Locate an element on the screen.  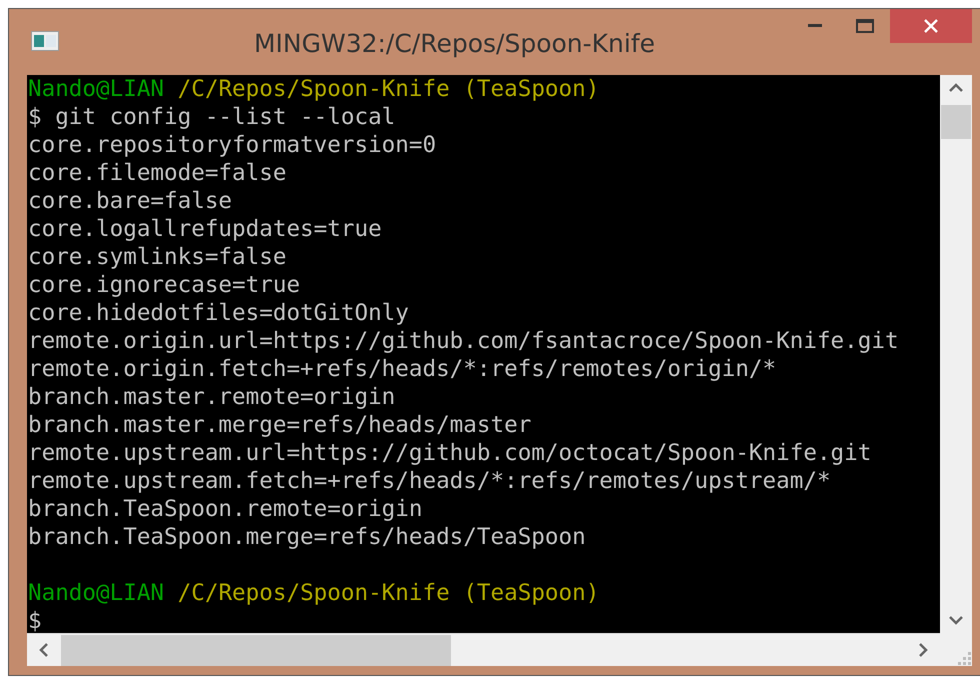
output-line: core.bare=false is located at coordinates (130, 201).